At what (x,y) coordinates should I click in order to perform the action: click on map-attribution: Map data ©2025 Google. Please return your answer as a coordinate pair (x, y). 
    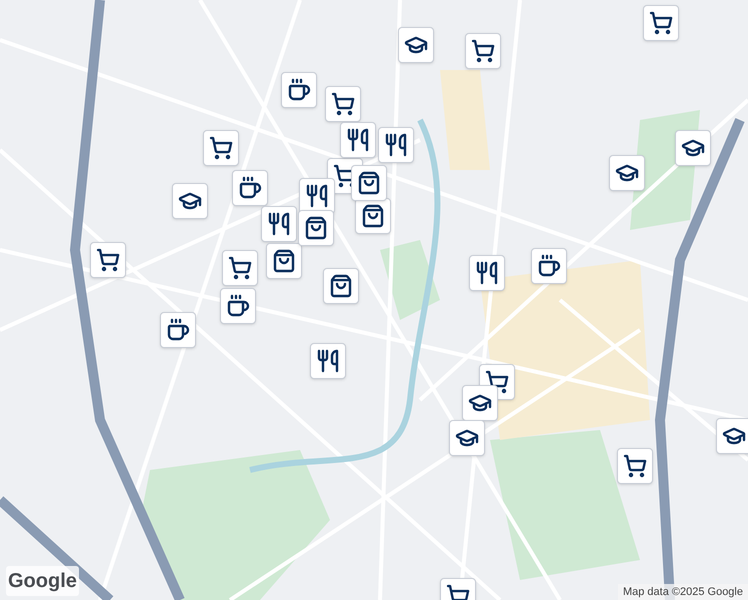
    Looking at the image, I should click on (683, 592).